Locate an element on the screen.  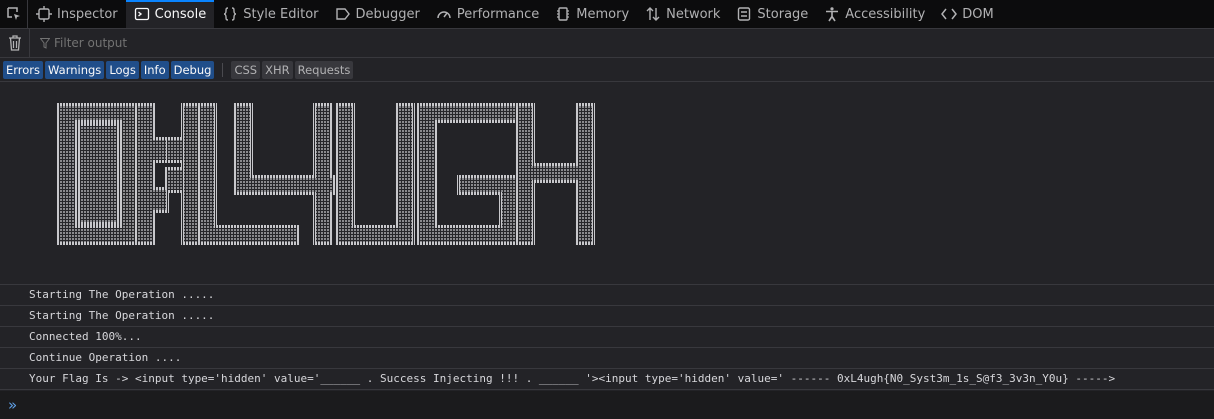
trash-icon is located at coordinates (14, 43).